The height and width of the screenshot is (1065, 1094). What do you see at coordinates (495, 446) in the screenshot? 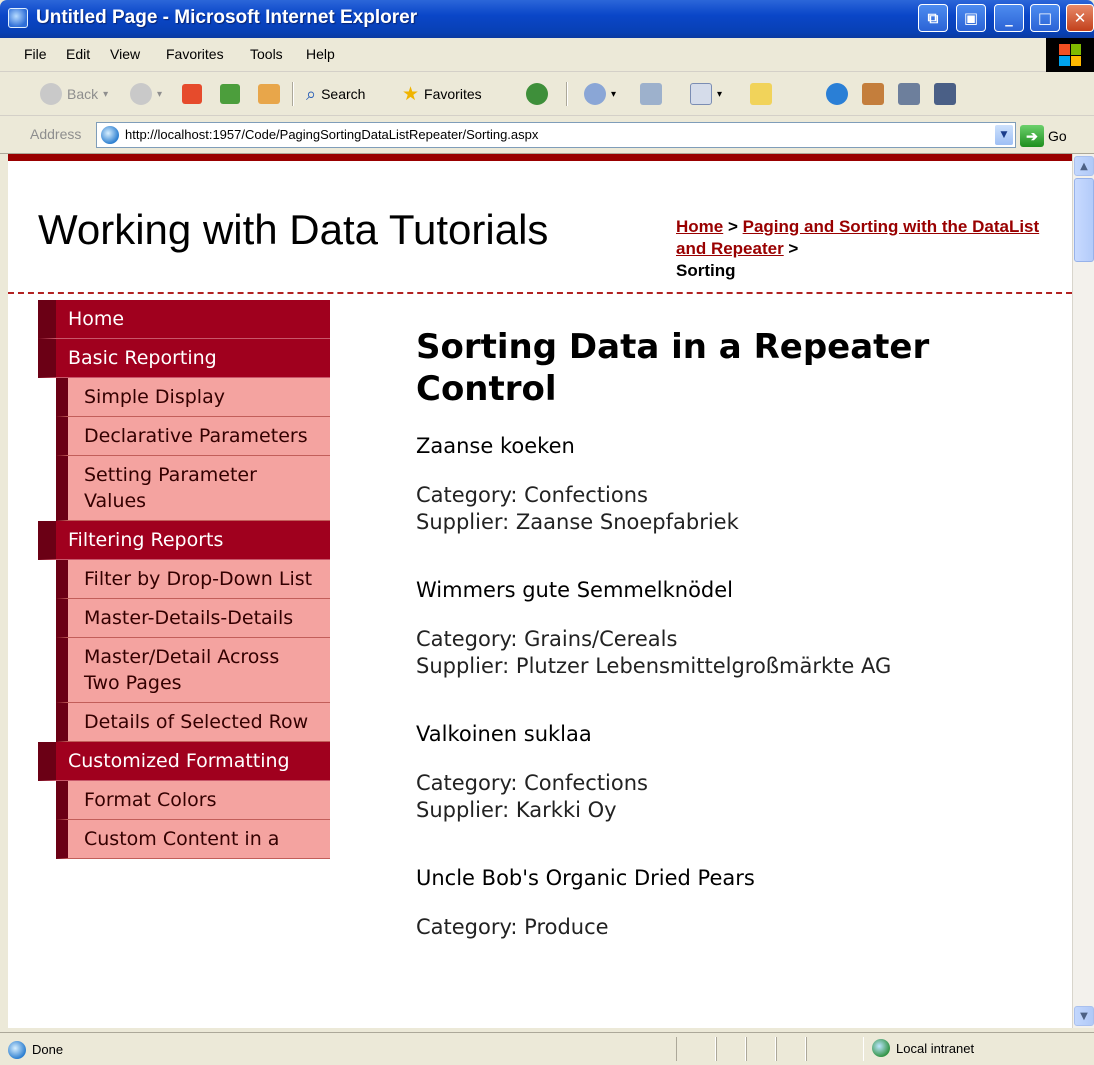
I see `product-name: Zaanse koeken` at bounding box center [495, 446].